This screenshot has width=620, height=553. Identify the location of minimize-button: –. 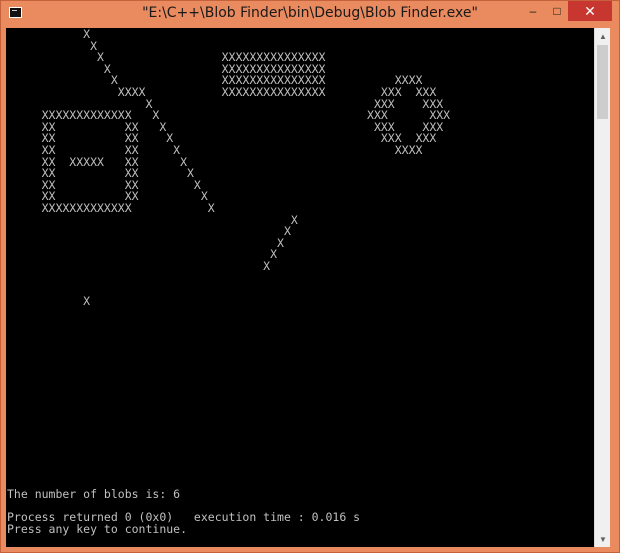
(533, 11).